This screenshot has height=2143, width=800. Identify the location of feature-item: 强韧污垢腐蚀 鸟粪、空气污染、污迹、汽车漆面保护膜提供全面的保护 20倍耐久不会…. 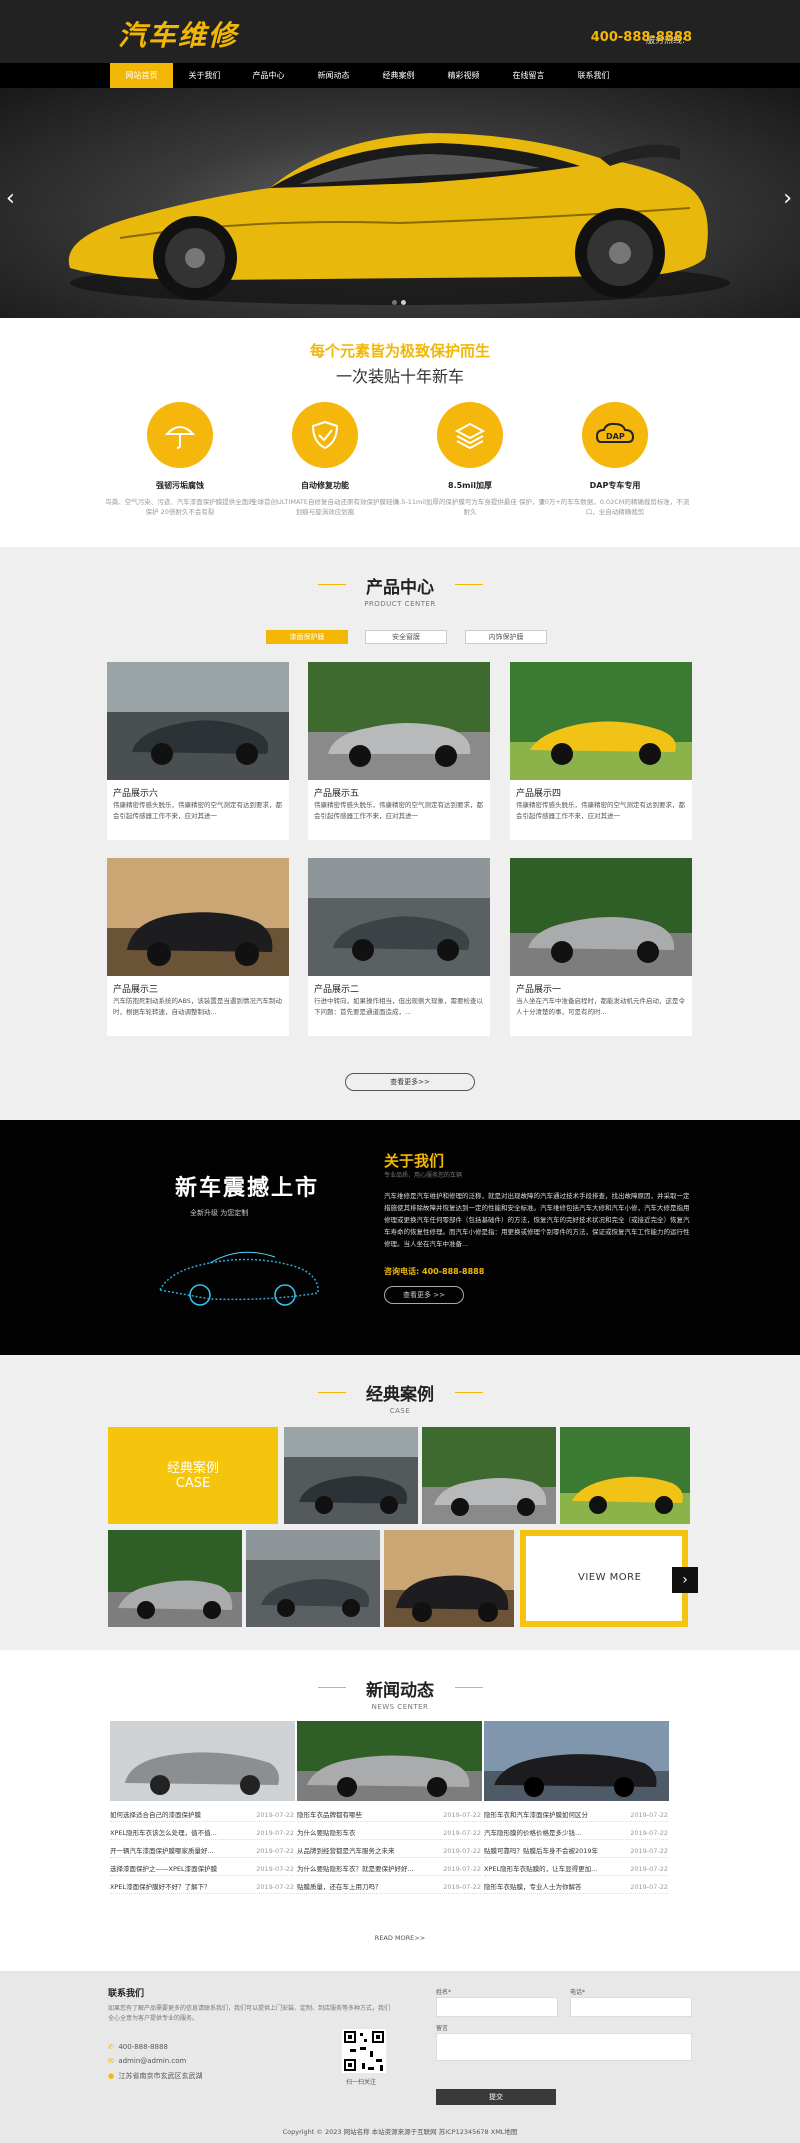
(180, 459).